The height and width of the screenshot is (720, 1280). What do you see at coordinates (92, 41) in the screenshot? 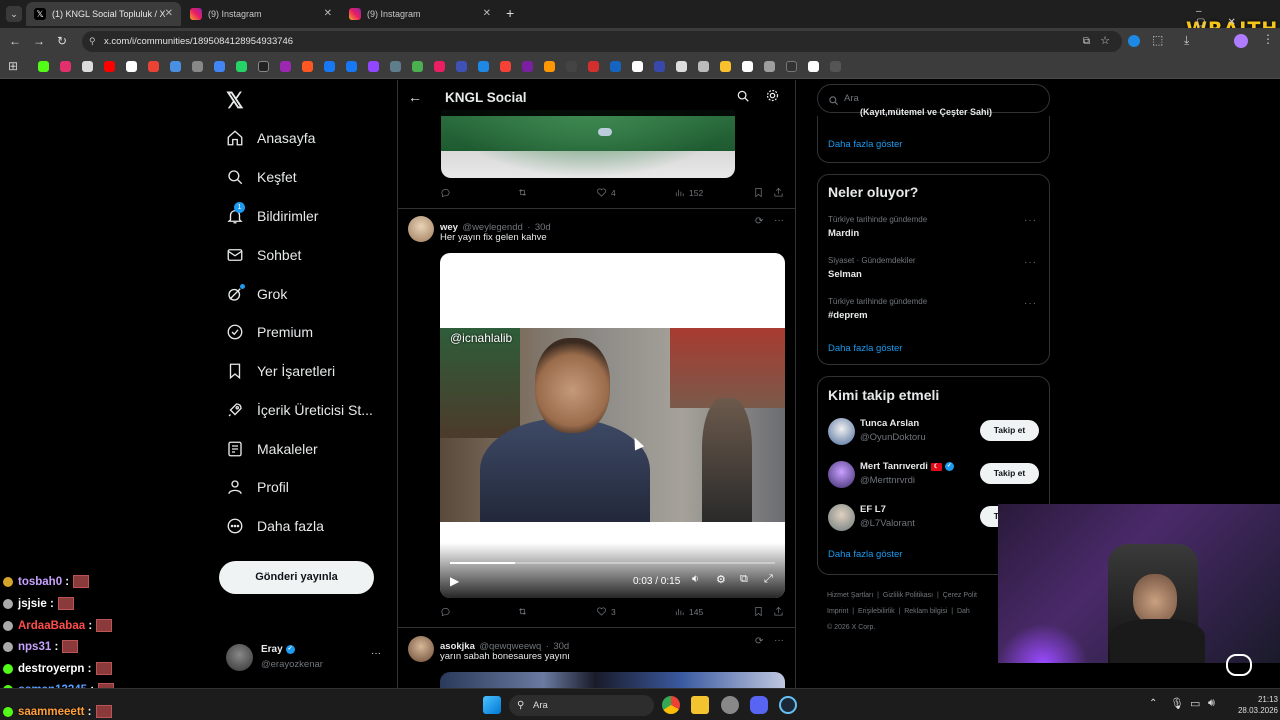
I see `site-info-icon: ⚲` at bounding box center [92, 41].